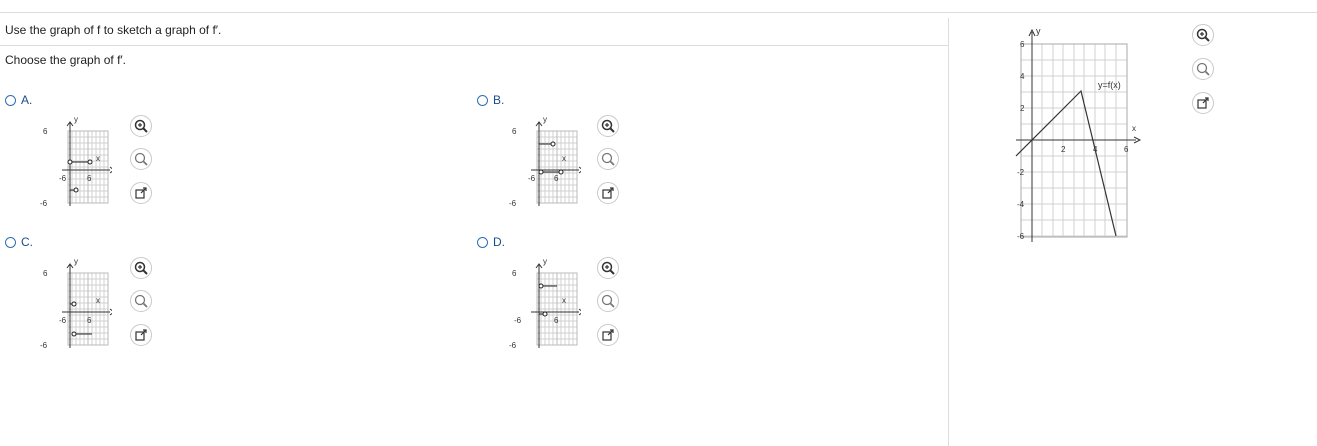  Describe the element at coordinates (98, 300) in the screenshot. I see `option-c-x-label: x` at that location.